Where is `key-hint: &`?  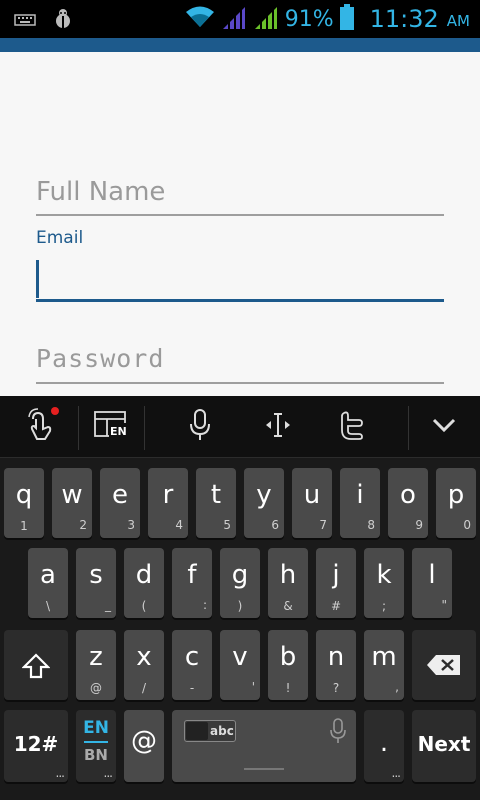 key-hint: & is located at coordinates (288, 606).